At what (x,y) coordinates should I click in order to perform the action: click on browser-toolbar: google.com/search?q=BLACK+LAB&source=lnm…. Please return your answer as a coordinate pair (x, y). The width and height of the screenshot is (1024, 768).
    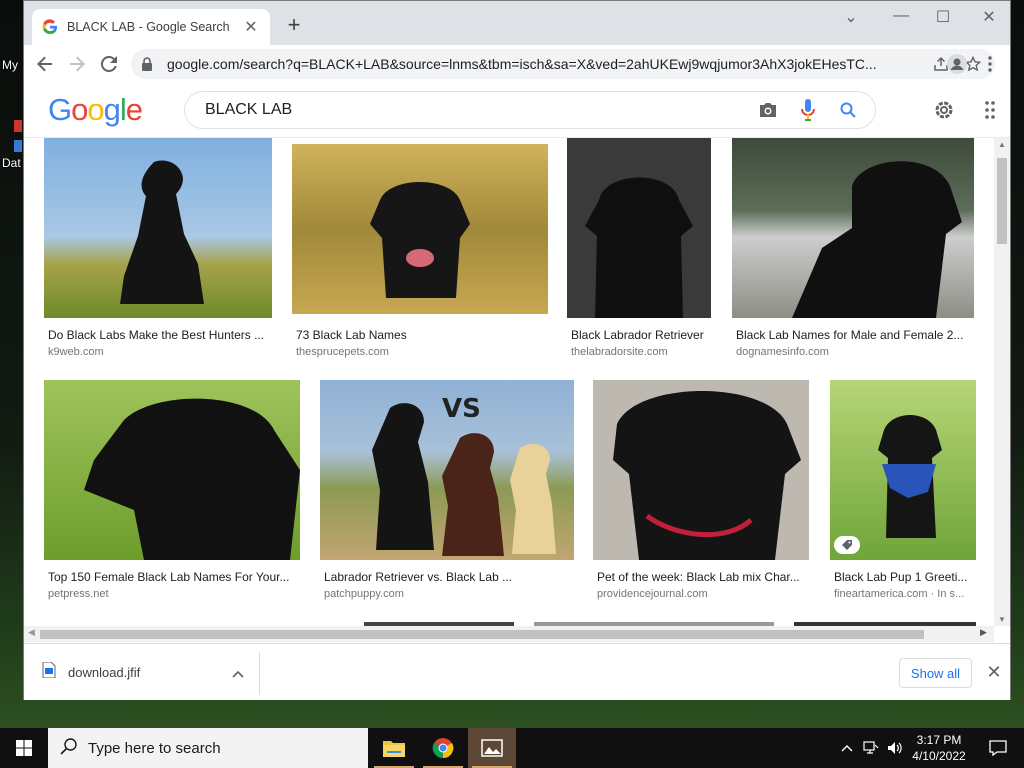
    Looking at the image, I should click on (517, 63).